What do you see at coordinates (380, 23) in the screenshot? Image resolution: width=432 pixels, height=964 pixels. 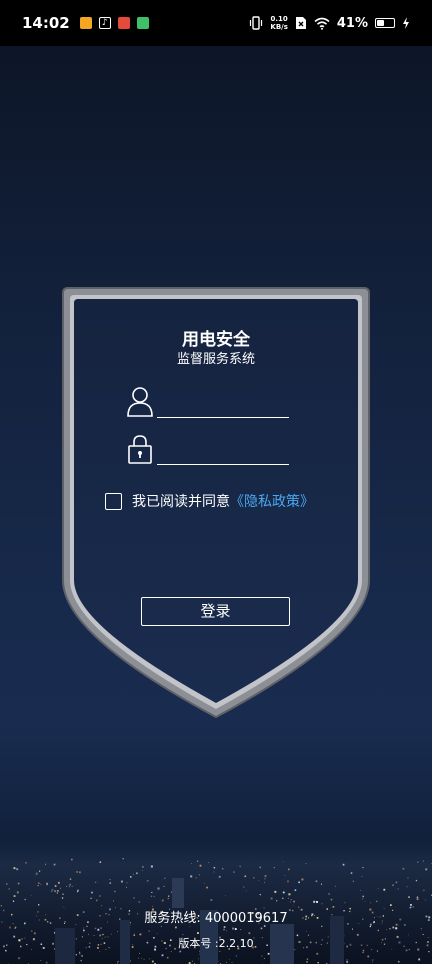 I see `battery-fill` at bounding box center [380, 23].